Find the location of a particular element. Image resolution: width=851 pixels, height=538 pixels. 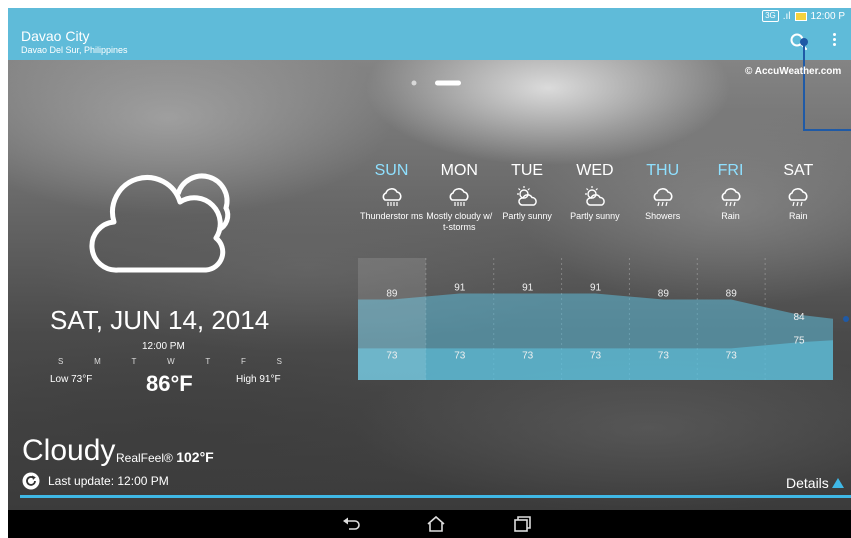

current-time: 12:00 PM is located at coordinates (163, 346).